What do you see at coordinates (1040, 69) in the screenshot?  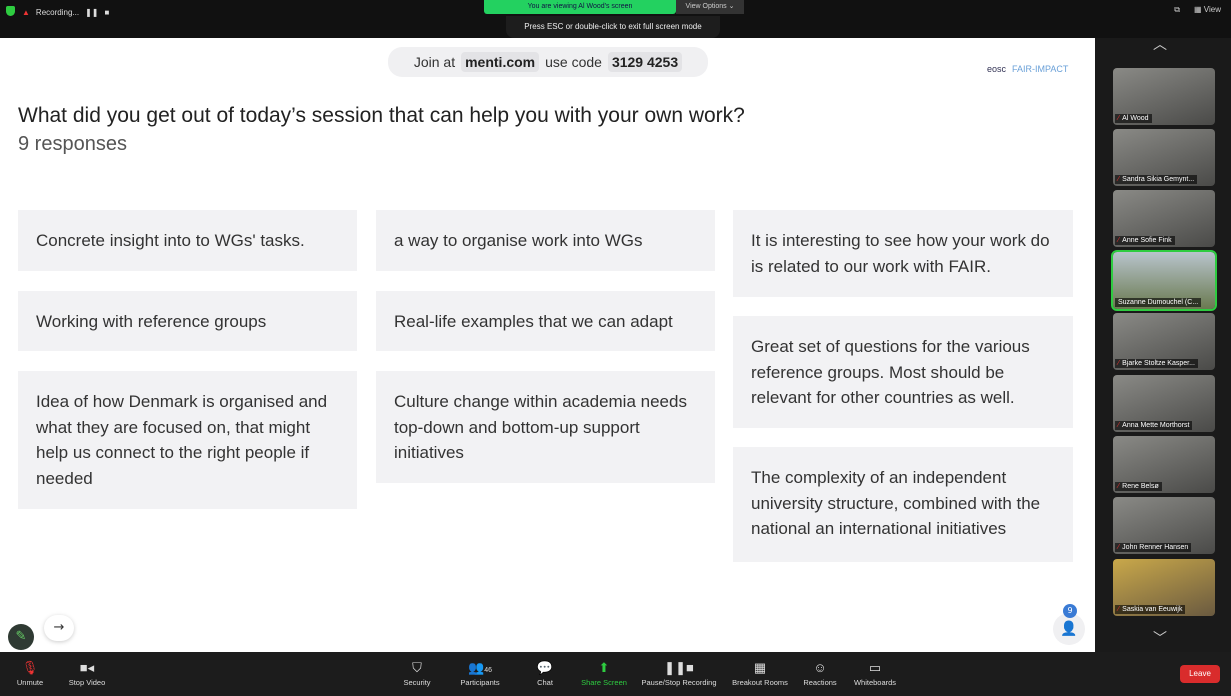 I see `fair-impact-logo: FAIR-IMPACT` at bounding box center [1040, 69].